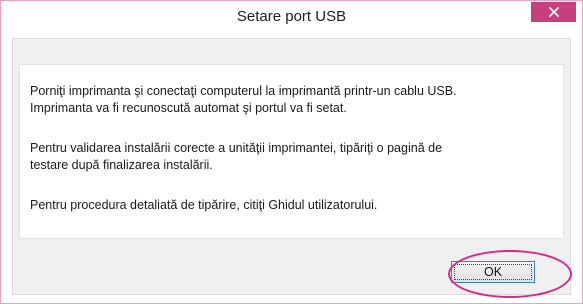  I want to click on message-line: testare după finalizarea instalării., so click(121, 165).